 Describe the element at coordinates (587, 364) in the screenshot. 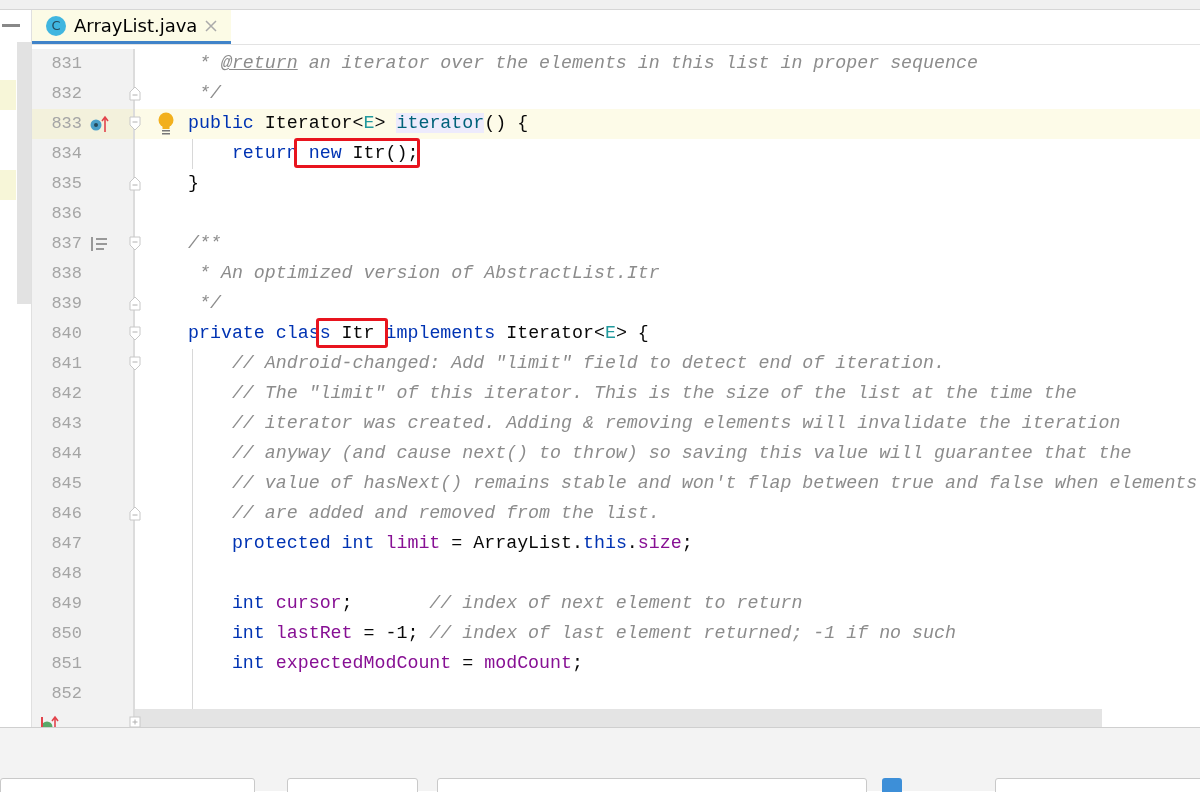

I see `code-line: // Android-changed: Add "limit" field to detect end of iteration.` at that location.